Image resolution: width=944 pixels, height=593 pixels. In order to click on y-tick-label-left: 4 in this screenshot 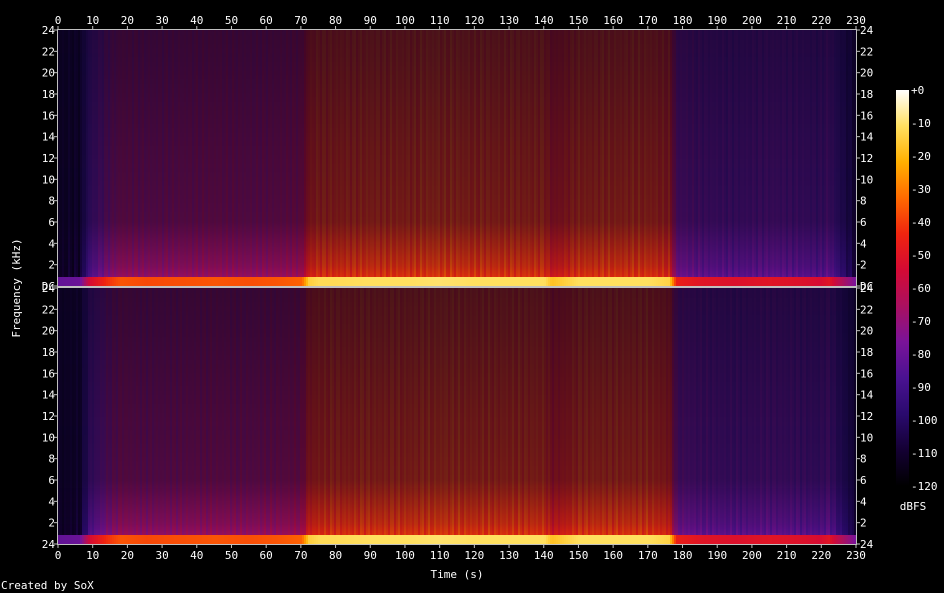, I will do `click(51, 501)`.